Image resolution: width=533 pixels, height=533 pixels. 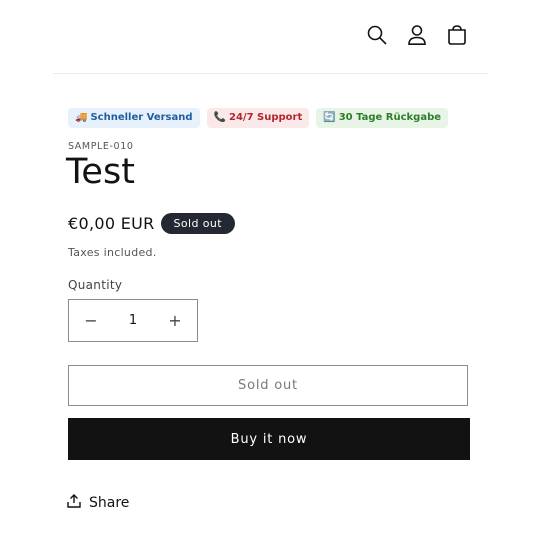 I want to click on quantity-increase-button: +, so click(x=175, y=320).